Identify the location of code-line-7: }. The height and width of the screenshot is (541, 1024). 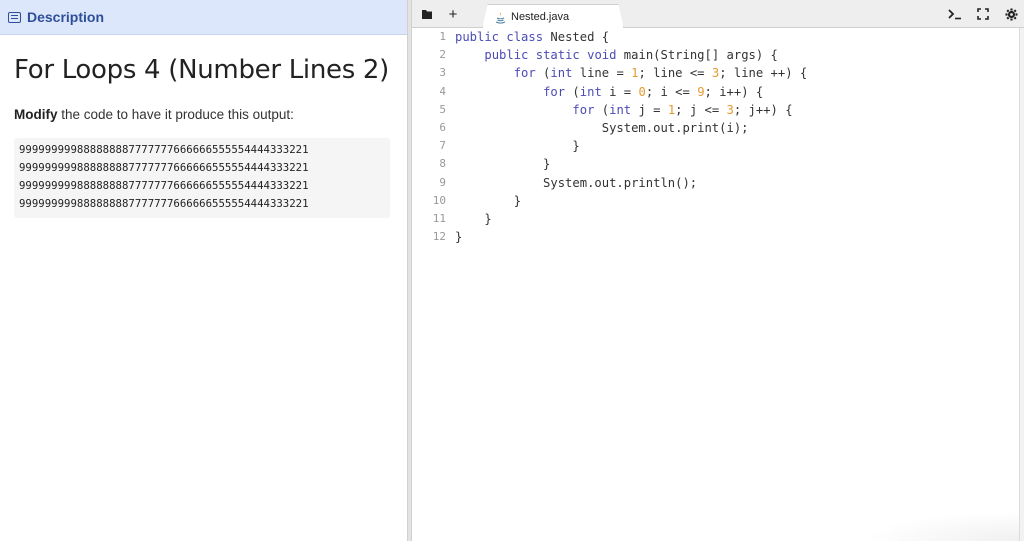
(631, 146).